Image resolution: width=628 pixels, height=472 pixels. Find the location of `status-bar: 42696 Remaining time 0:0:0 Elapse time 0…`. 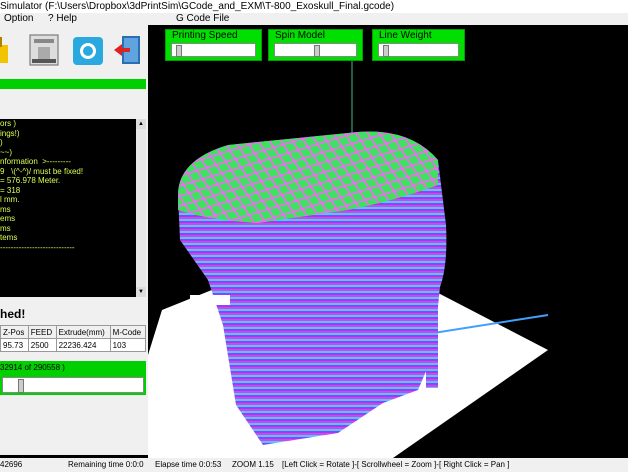

status-bar: 42696 Remaining time 0:0:0 Elapse time 0… is located at coordinates (314, 465).